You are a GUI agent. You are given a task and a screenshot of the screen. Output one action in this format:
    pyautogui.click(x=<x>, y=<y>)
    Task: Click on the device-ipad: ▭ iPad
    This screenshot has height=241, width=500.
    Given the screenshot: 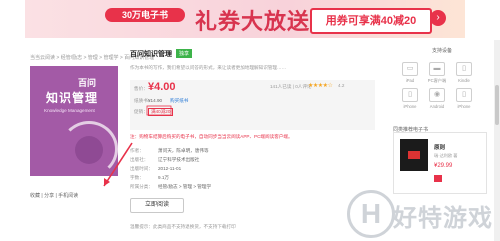 What is the action you would take?
    pyautogui.click(x=410, y=72)
    